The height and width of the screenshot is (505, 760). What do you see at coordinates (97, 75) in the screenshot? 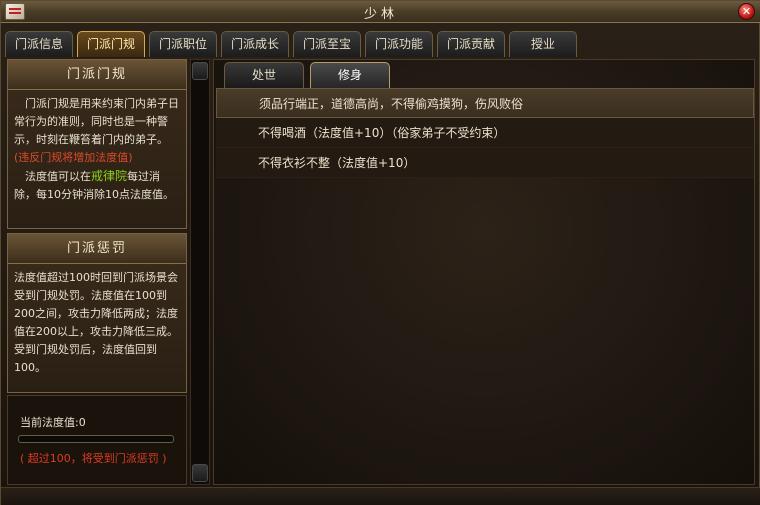
I see `rules-panel-title: 门派门规` at bounding box center [97, 75].